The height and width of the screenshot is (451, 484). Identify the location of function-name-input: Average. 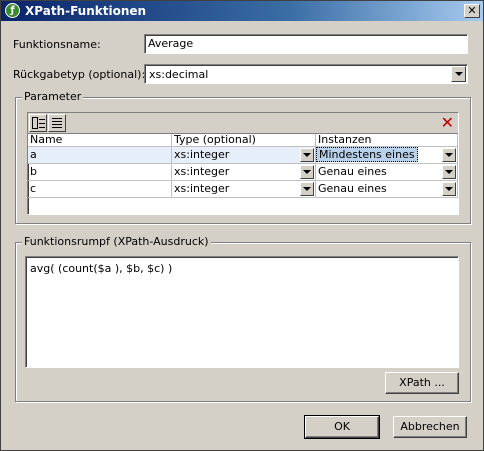
(306, 44).